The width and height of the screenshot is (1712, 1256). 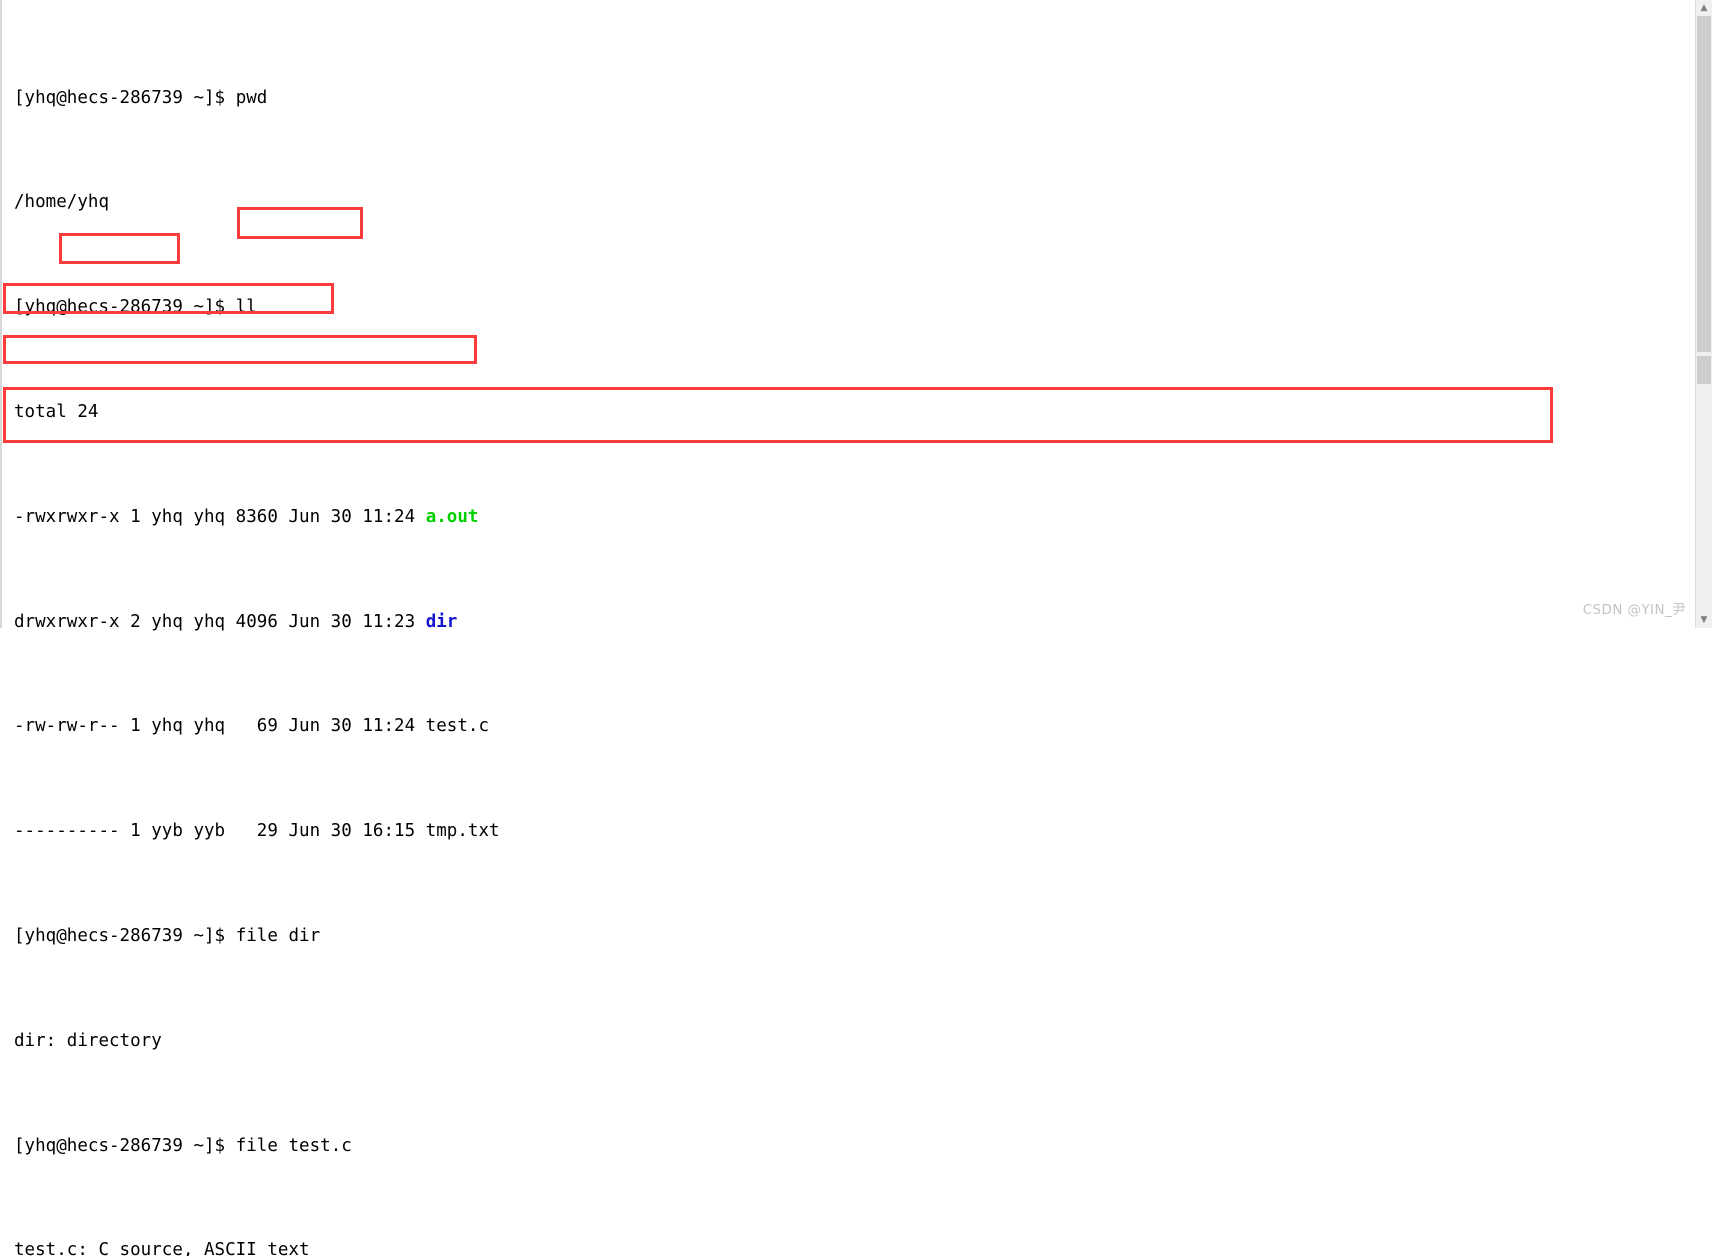 What do you see at coordinates (220, 516) in the screenshot?
I see `file-listing-row: -rwxrwxr-x 1 yhq yhq 8360 Jun 30 11:24` at bounding box center [220, 516].